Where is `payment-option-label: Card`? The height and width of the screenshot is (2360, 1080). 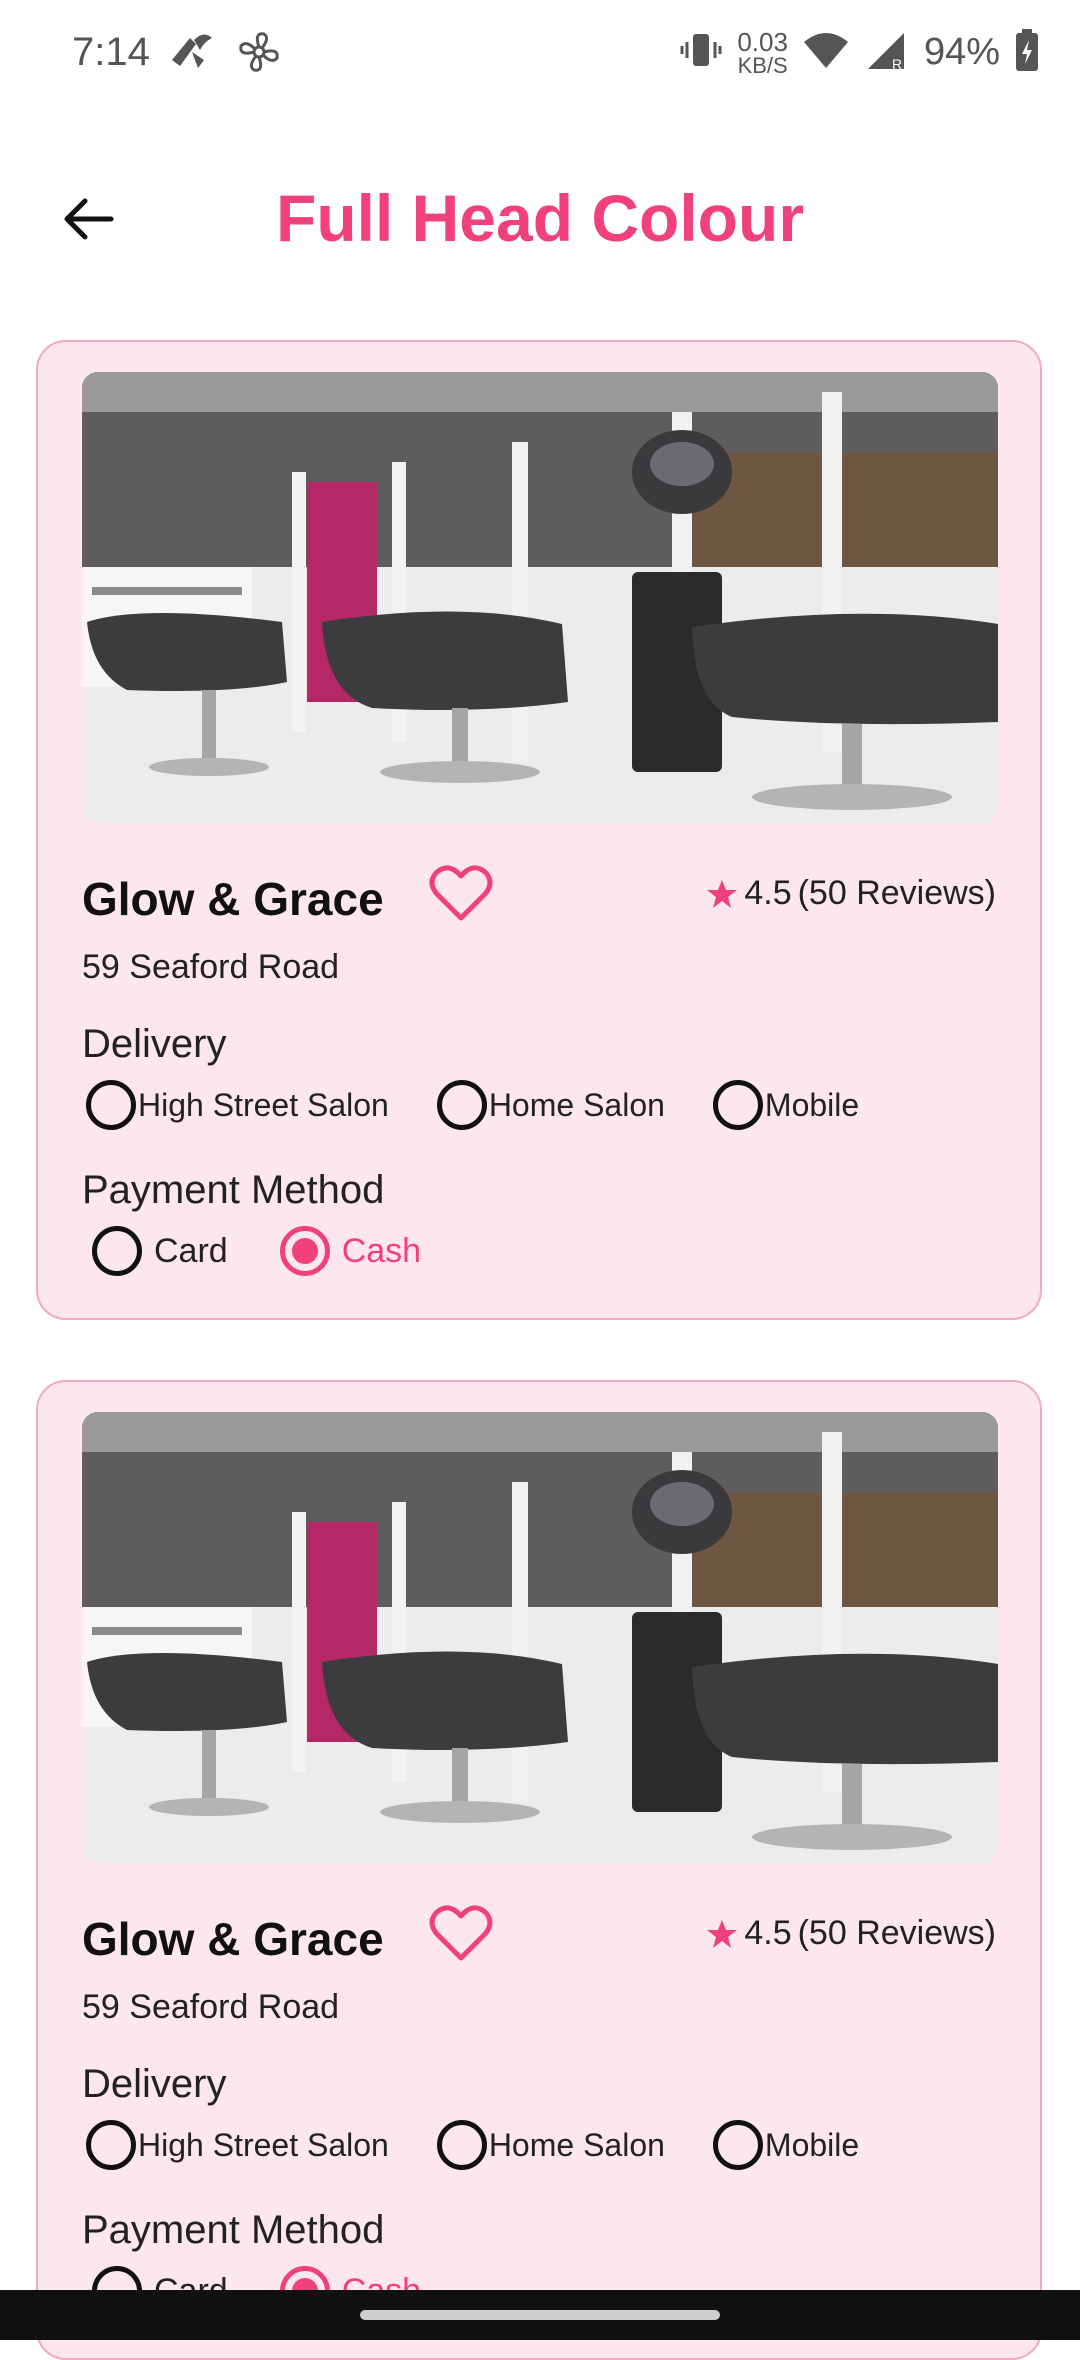
payment-option-label: Card is located at coordinates (191, 1250).